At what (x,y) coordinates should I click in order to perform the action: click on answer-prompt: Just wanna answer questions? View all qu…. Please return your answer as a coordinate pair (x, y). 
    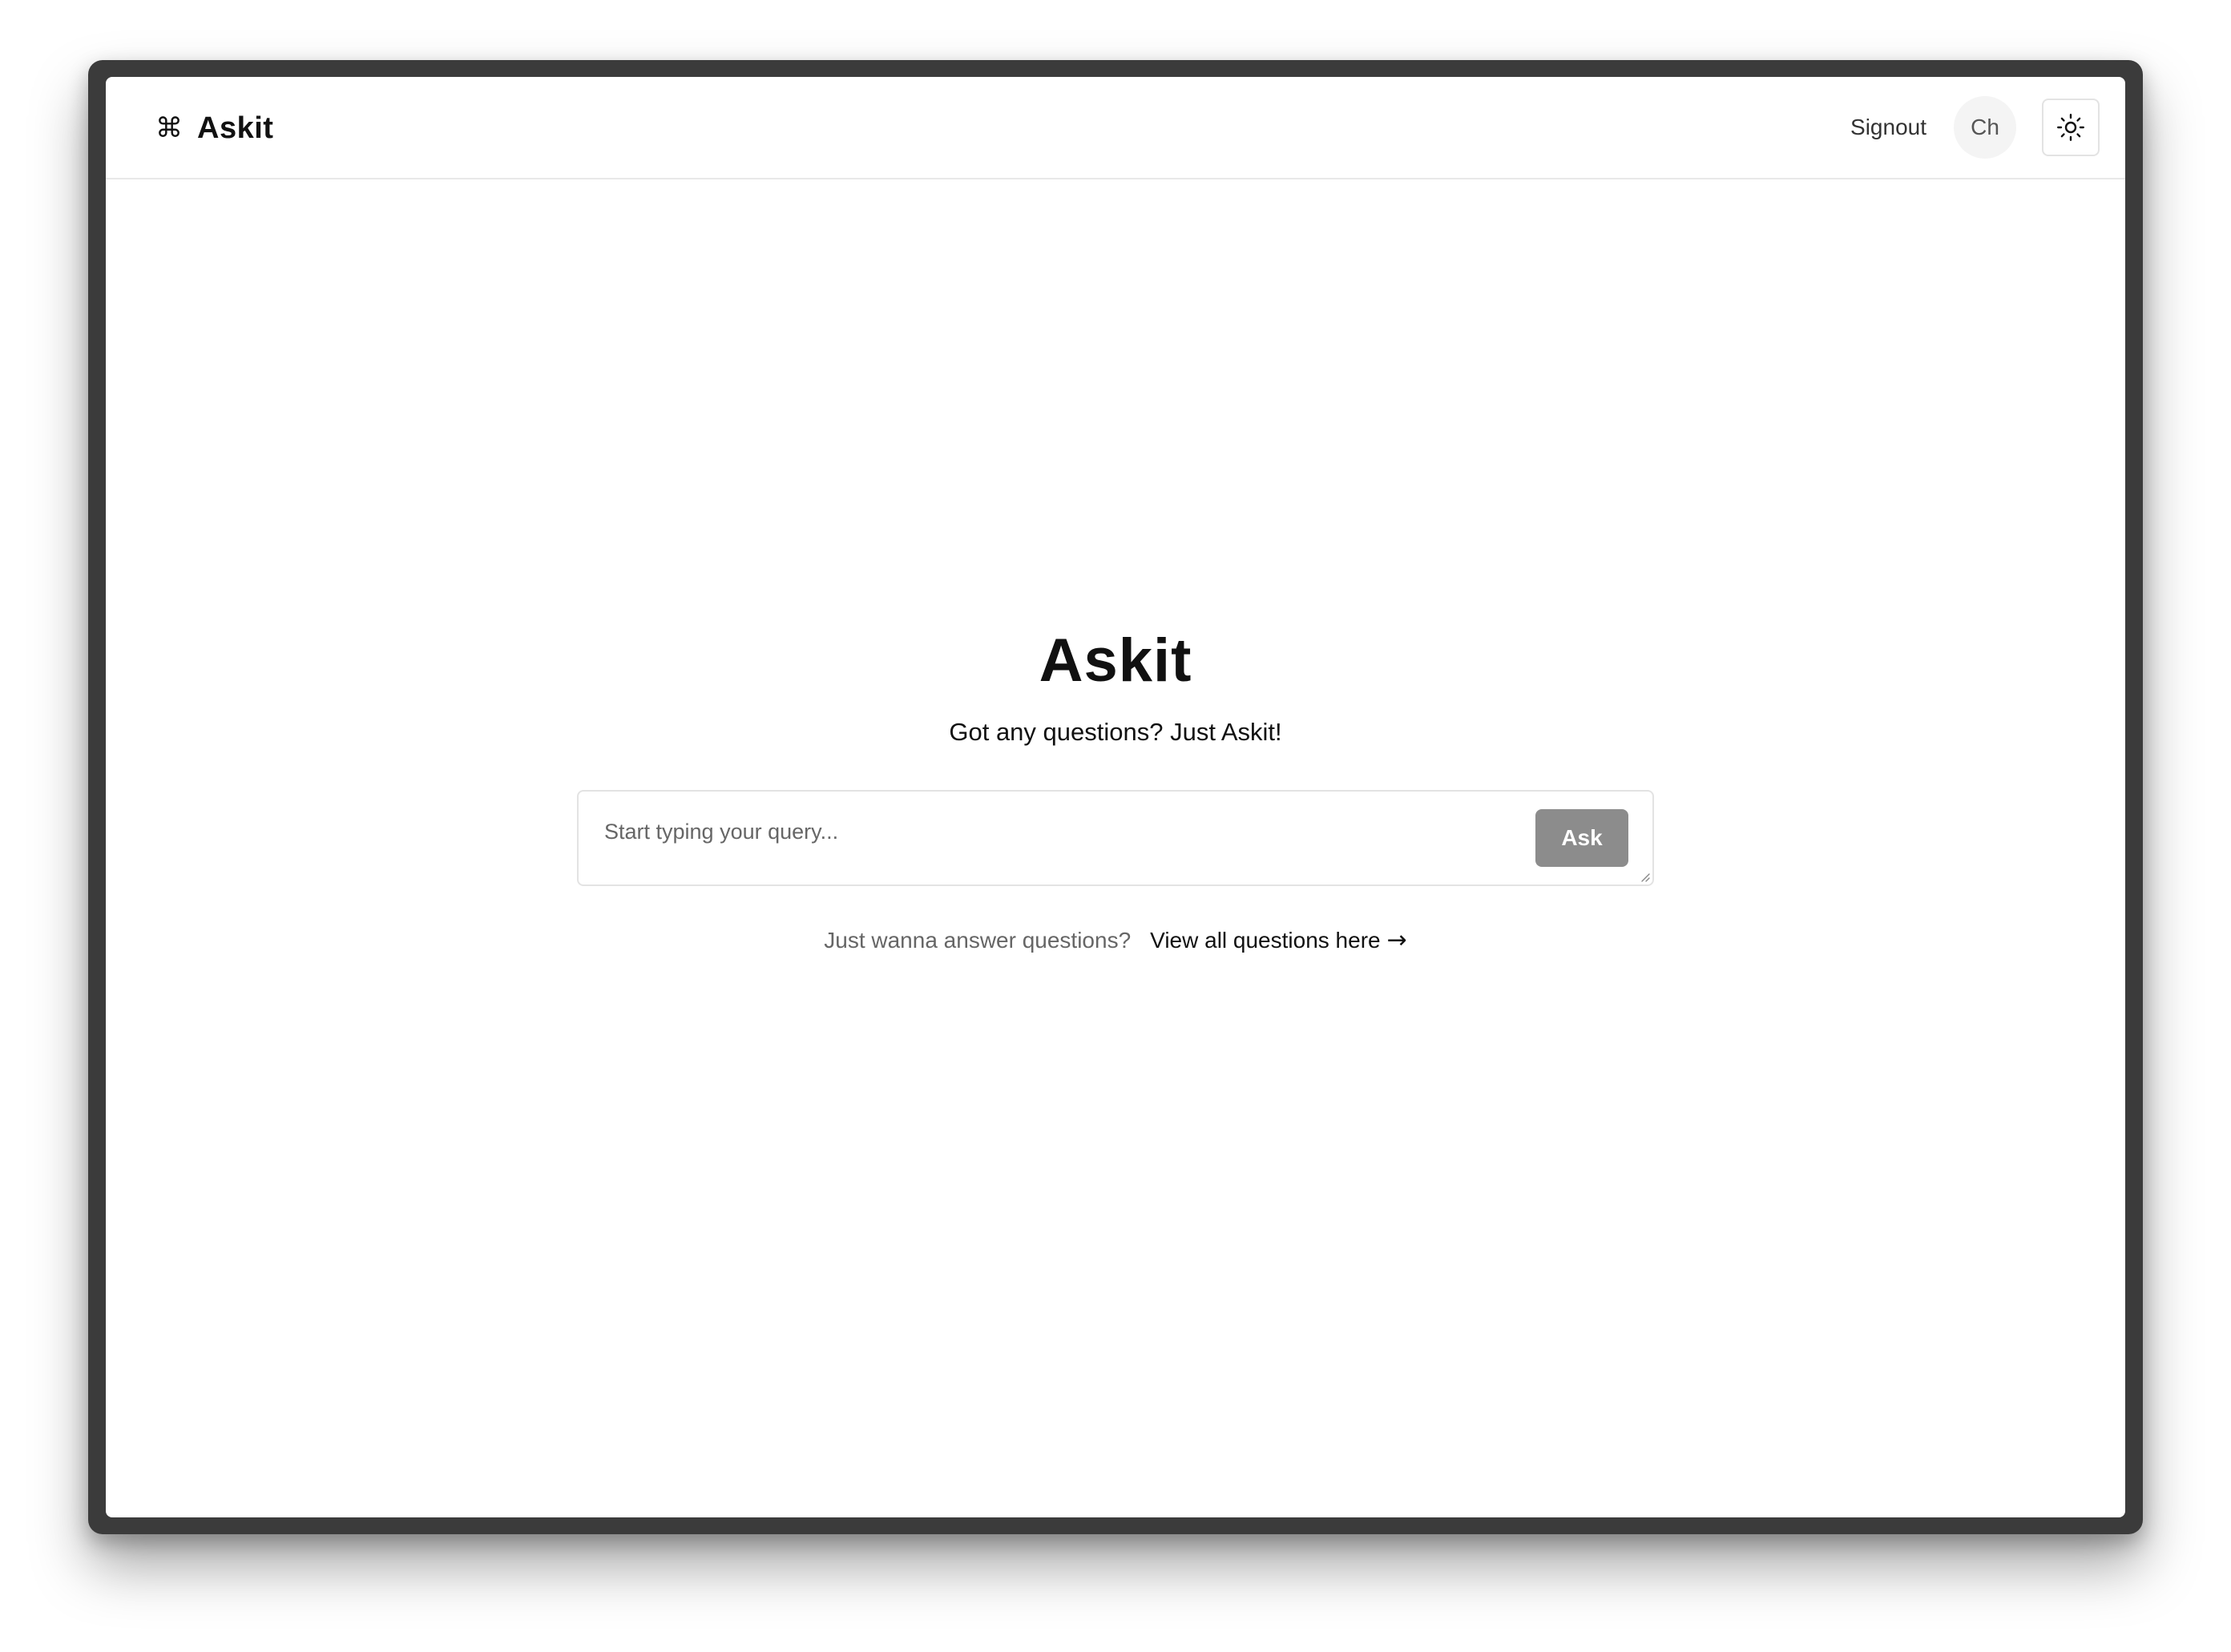
    Looking at the image, I should click on (1115, 940).